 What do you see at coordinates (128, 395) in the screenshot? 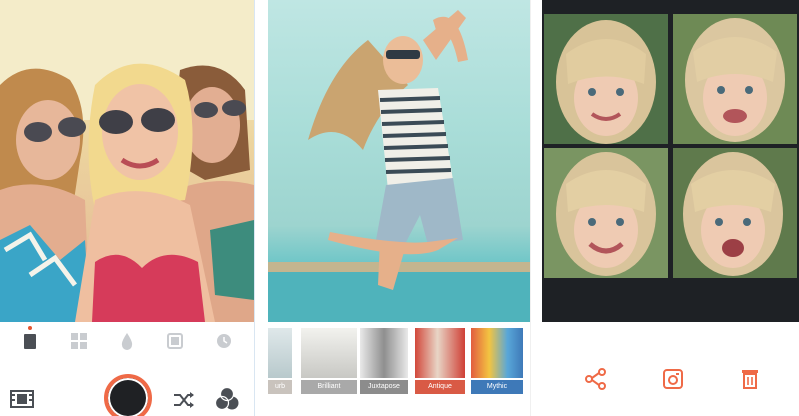
I see `shutter-button` at bounding box center [128, 395].